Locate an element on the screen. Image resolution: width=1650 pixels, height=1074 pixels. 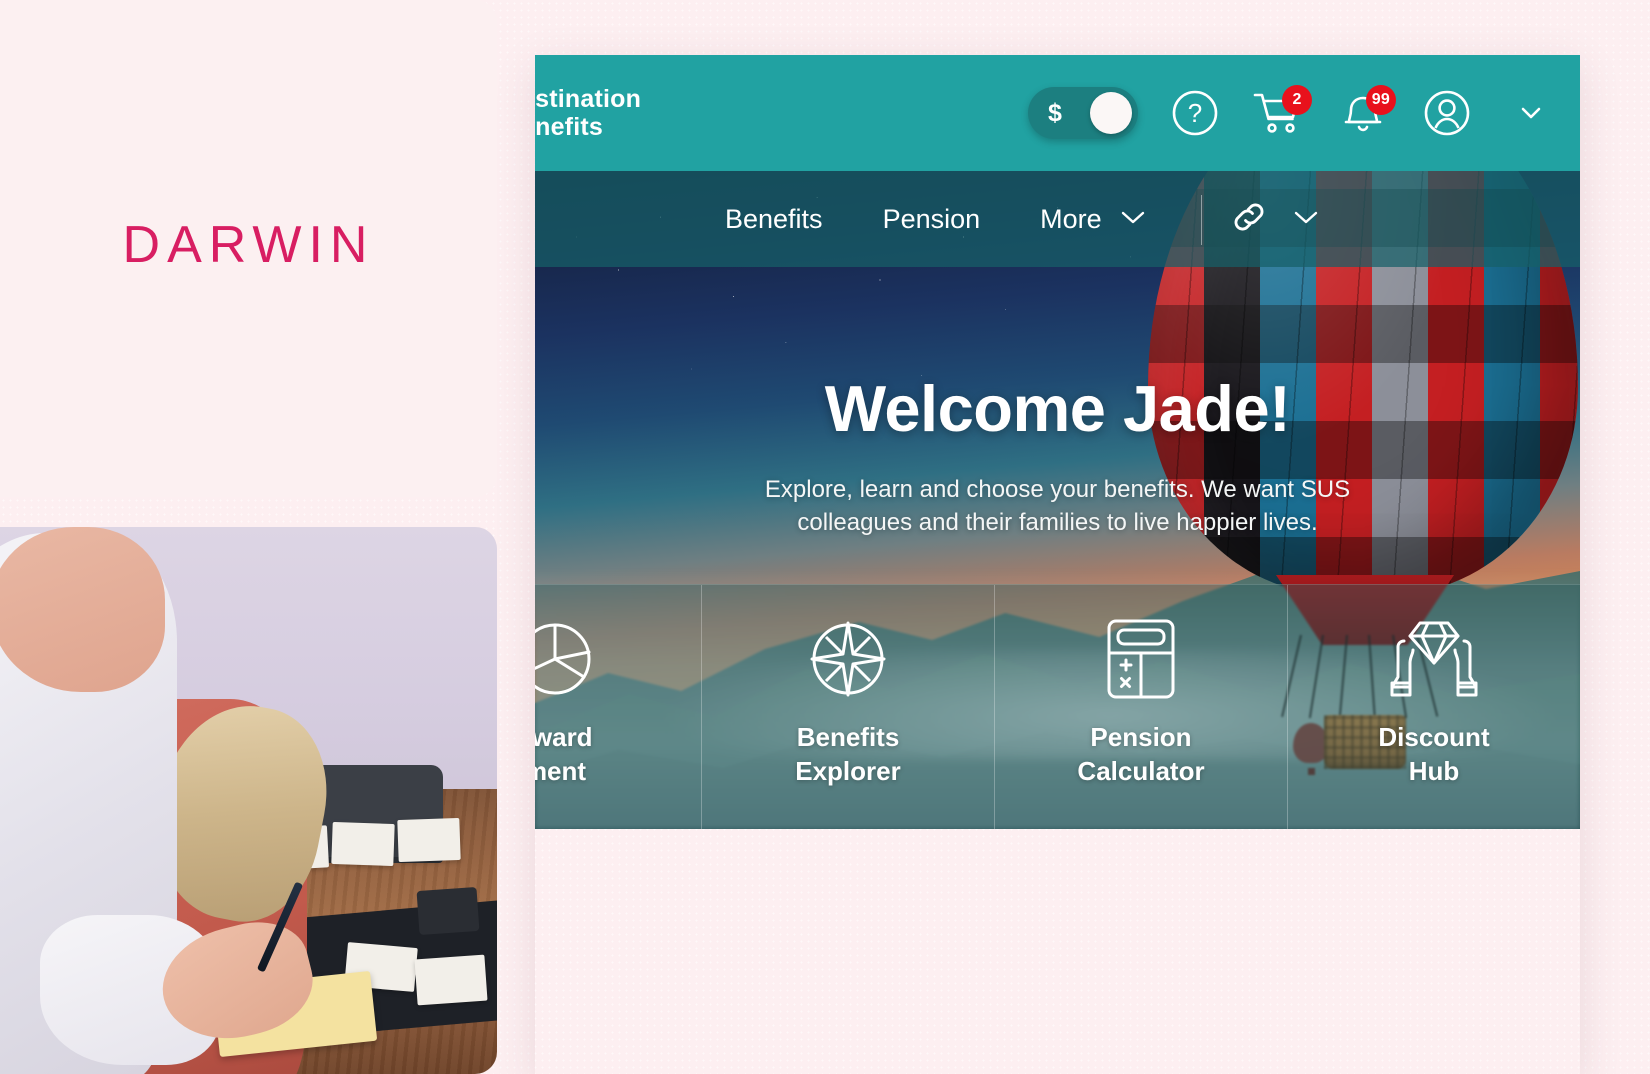
page-title: Welcome Jade! is located at coordinates (1057, 408).